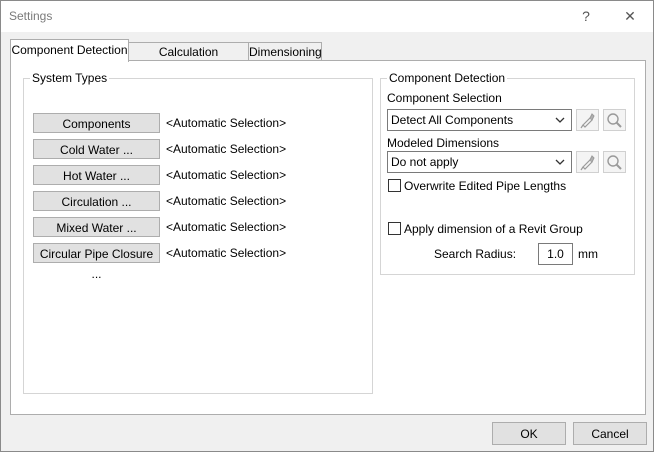 Image resolution: width=654 pixels, height=452 pixels. Describe the element at coordinates (555, 254) in the screenshot. I see `search-radius-input: 1.0` at that location.